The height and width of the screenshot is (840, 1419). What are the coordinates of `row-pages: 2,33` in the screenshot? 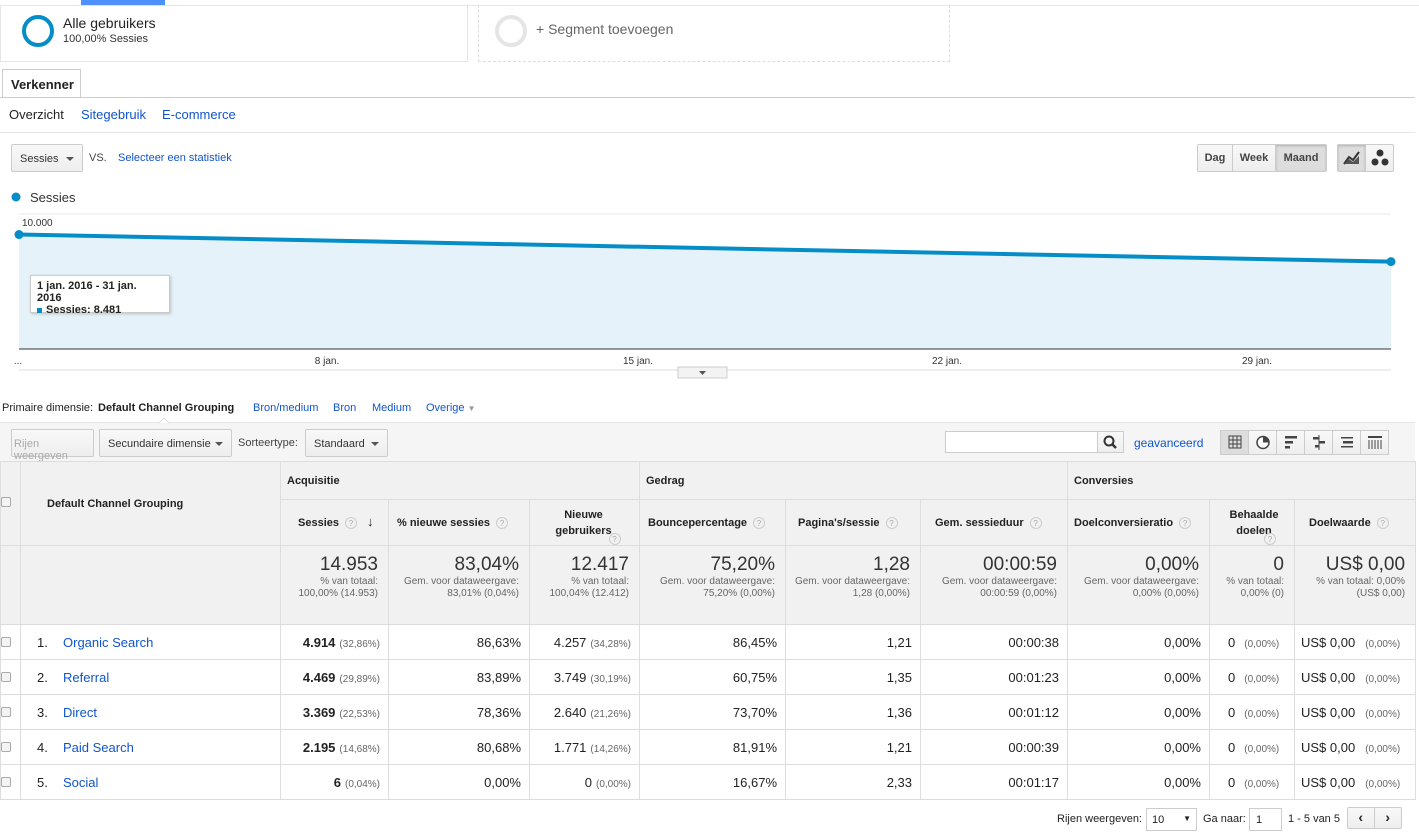 It's located at (853, 782).